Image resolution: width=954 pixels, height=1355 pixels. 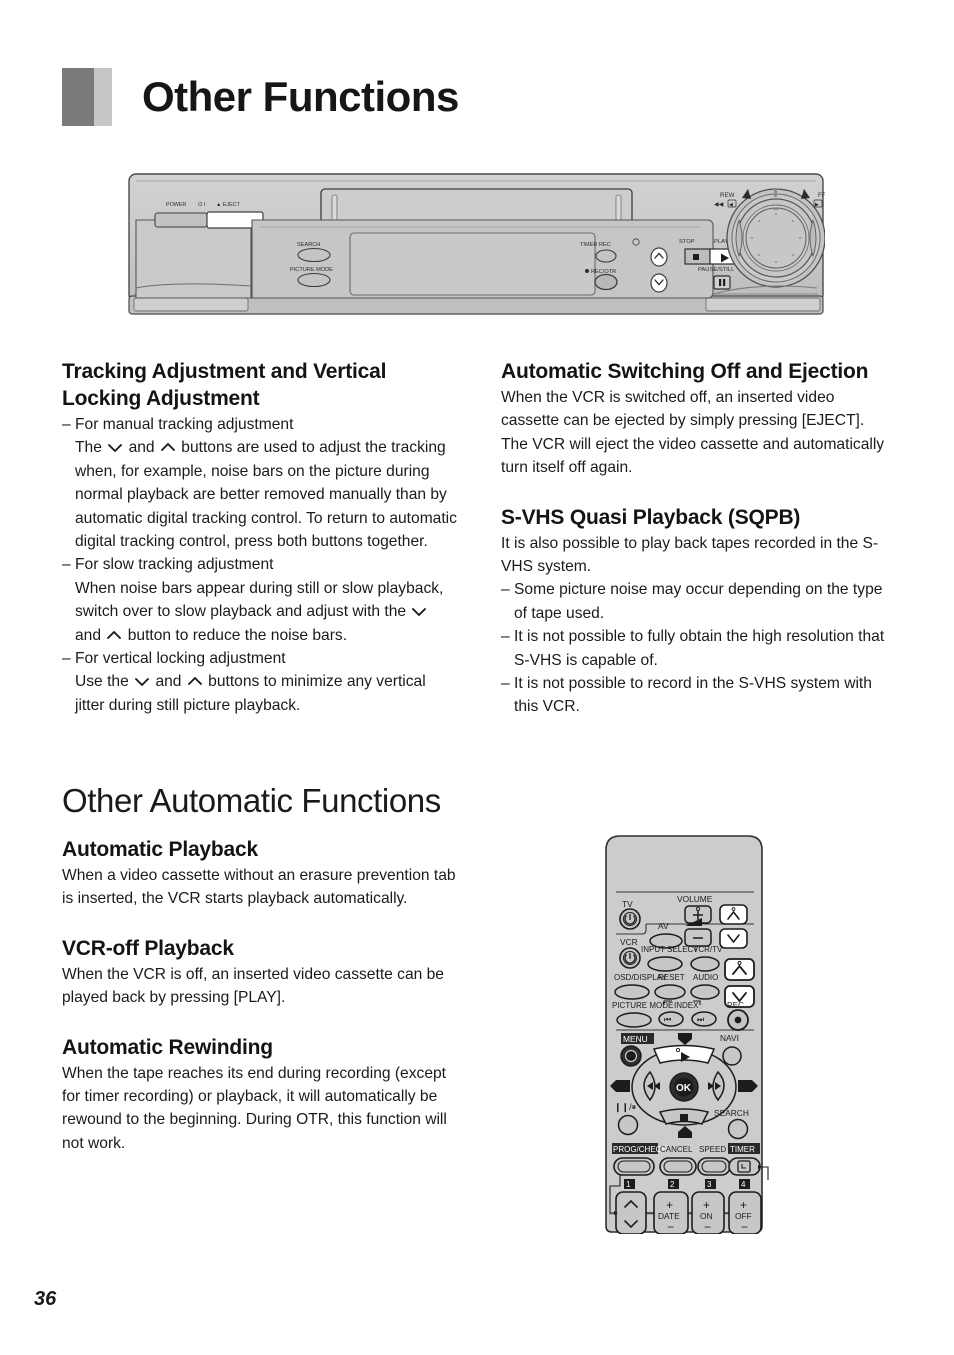 What do you see at coordinates (102, 682) in the screenshot?
I see `list-item-body-before: Use the` at bounding box center [102, 682].